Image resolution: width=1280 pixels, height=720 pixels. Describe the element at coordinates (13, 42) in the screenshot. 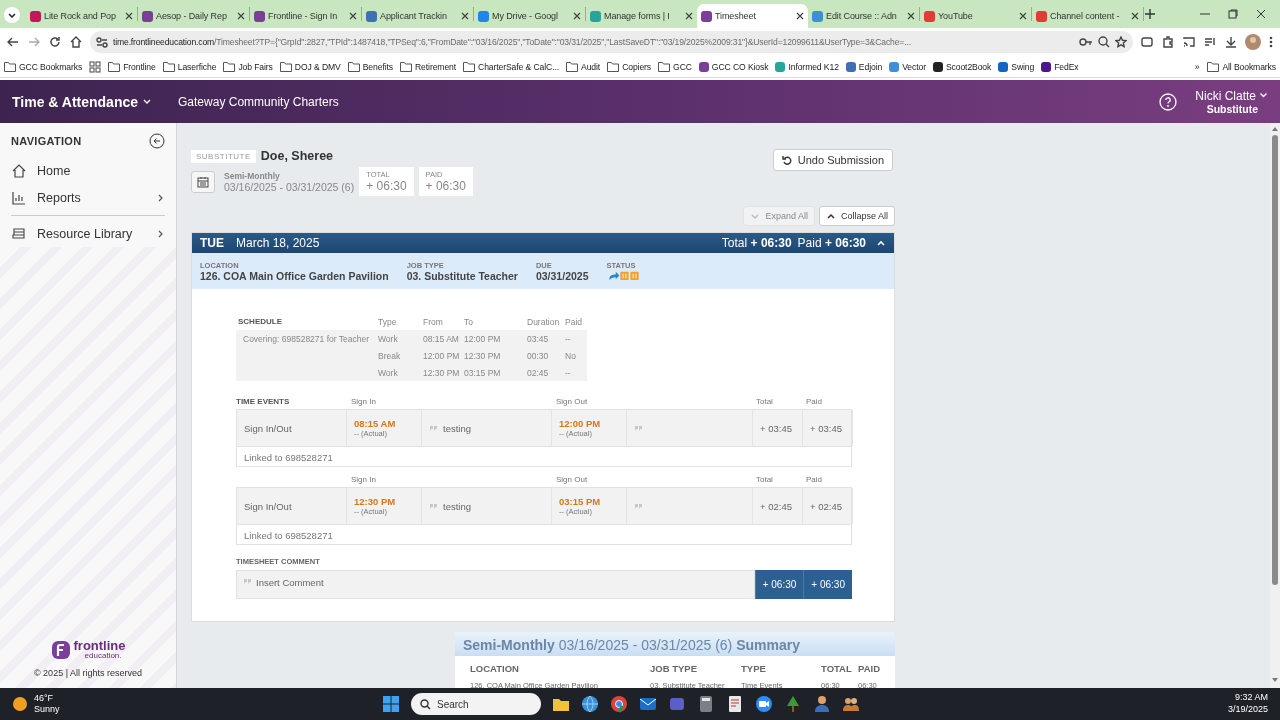

I see `back-icon` at that location.